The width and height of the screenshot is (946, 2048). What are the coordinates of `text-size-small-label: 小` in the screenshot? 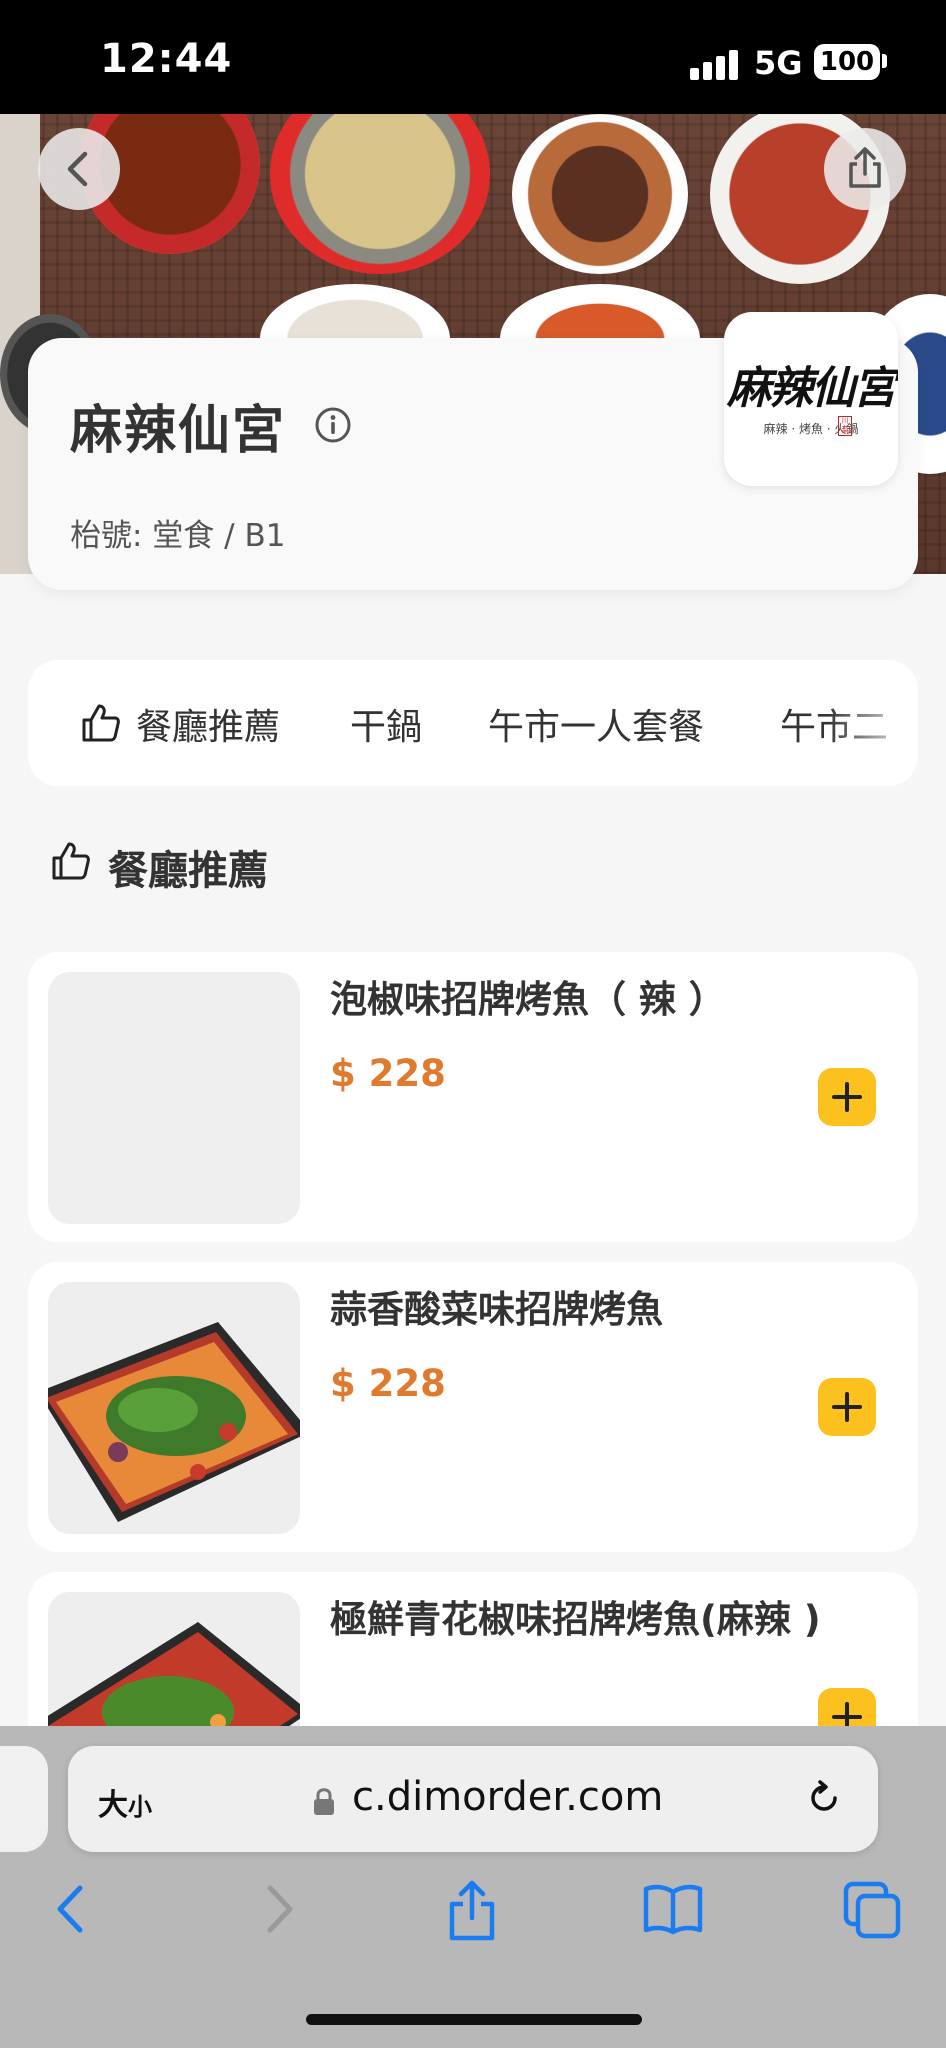 It's located at (140, 1807).